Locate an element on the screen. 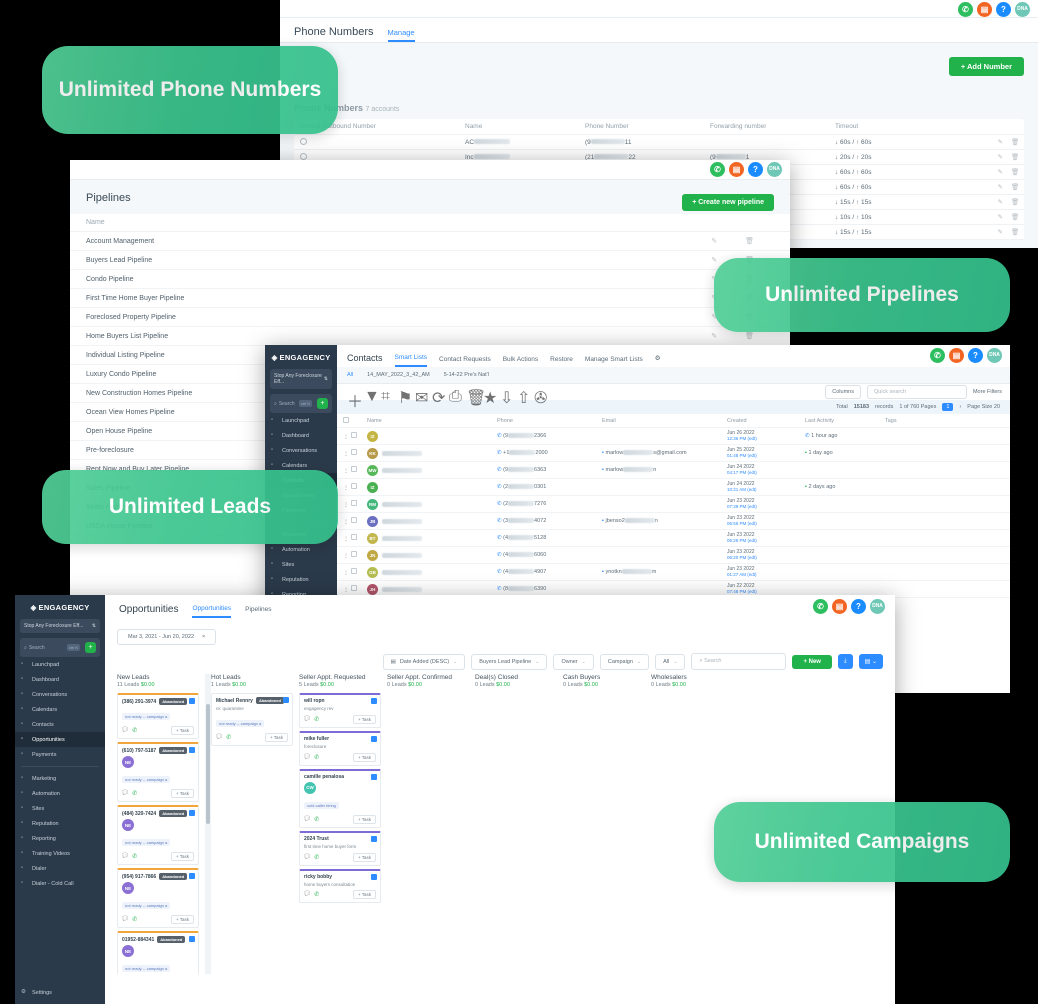  col-last-activity: Last Activity is located at coordinates (845, 421).